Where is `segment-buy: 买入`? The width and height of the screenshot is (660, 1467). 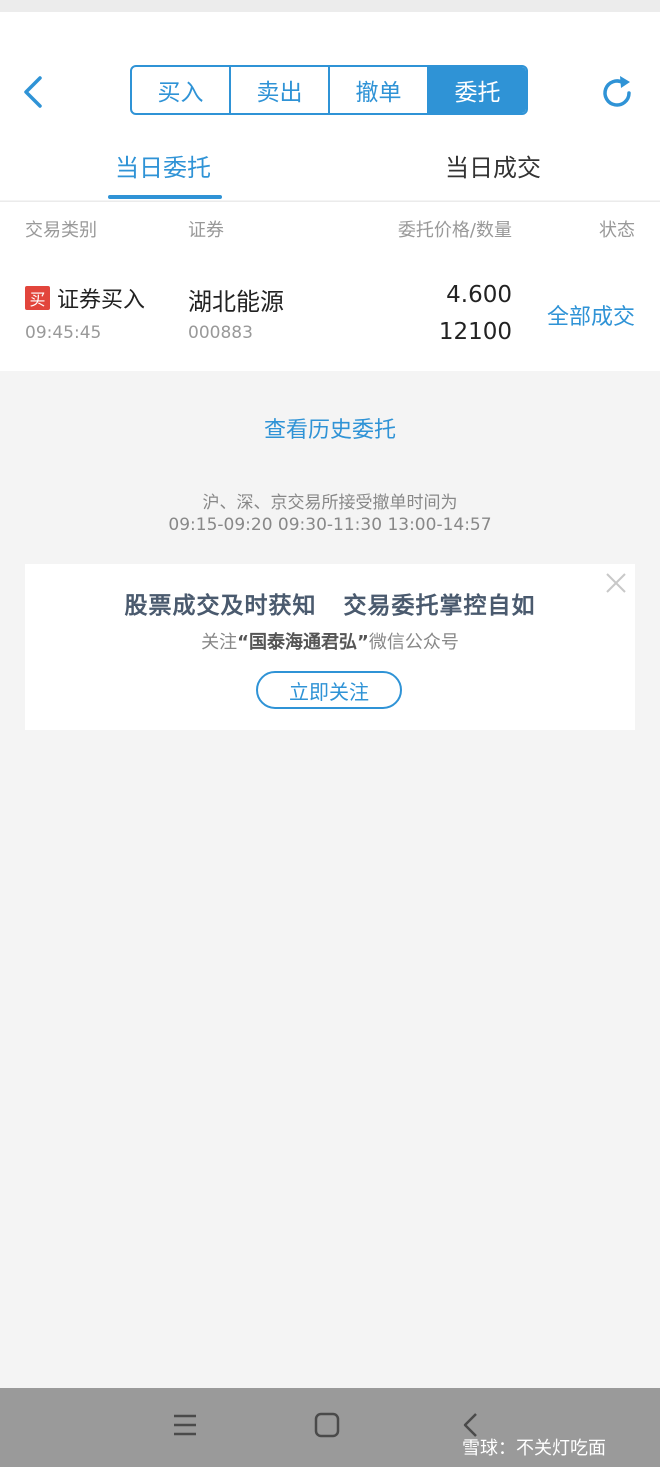 segment-buy: 买入 is located at coordinates (181, 90).